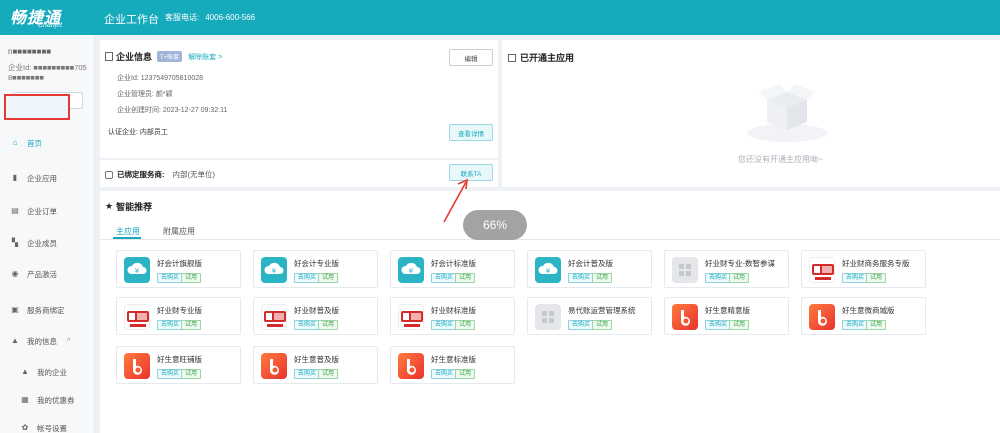  What do you see at coordinates (740, 263) in the screenshot?
I see `app-name: 好业财专业-数智参谋` at bounding box center [740, 263].